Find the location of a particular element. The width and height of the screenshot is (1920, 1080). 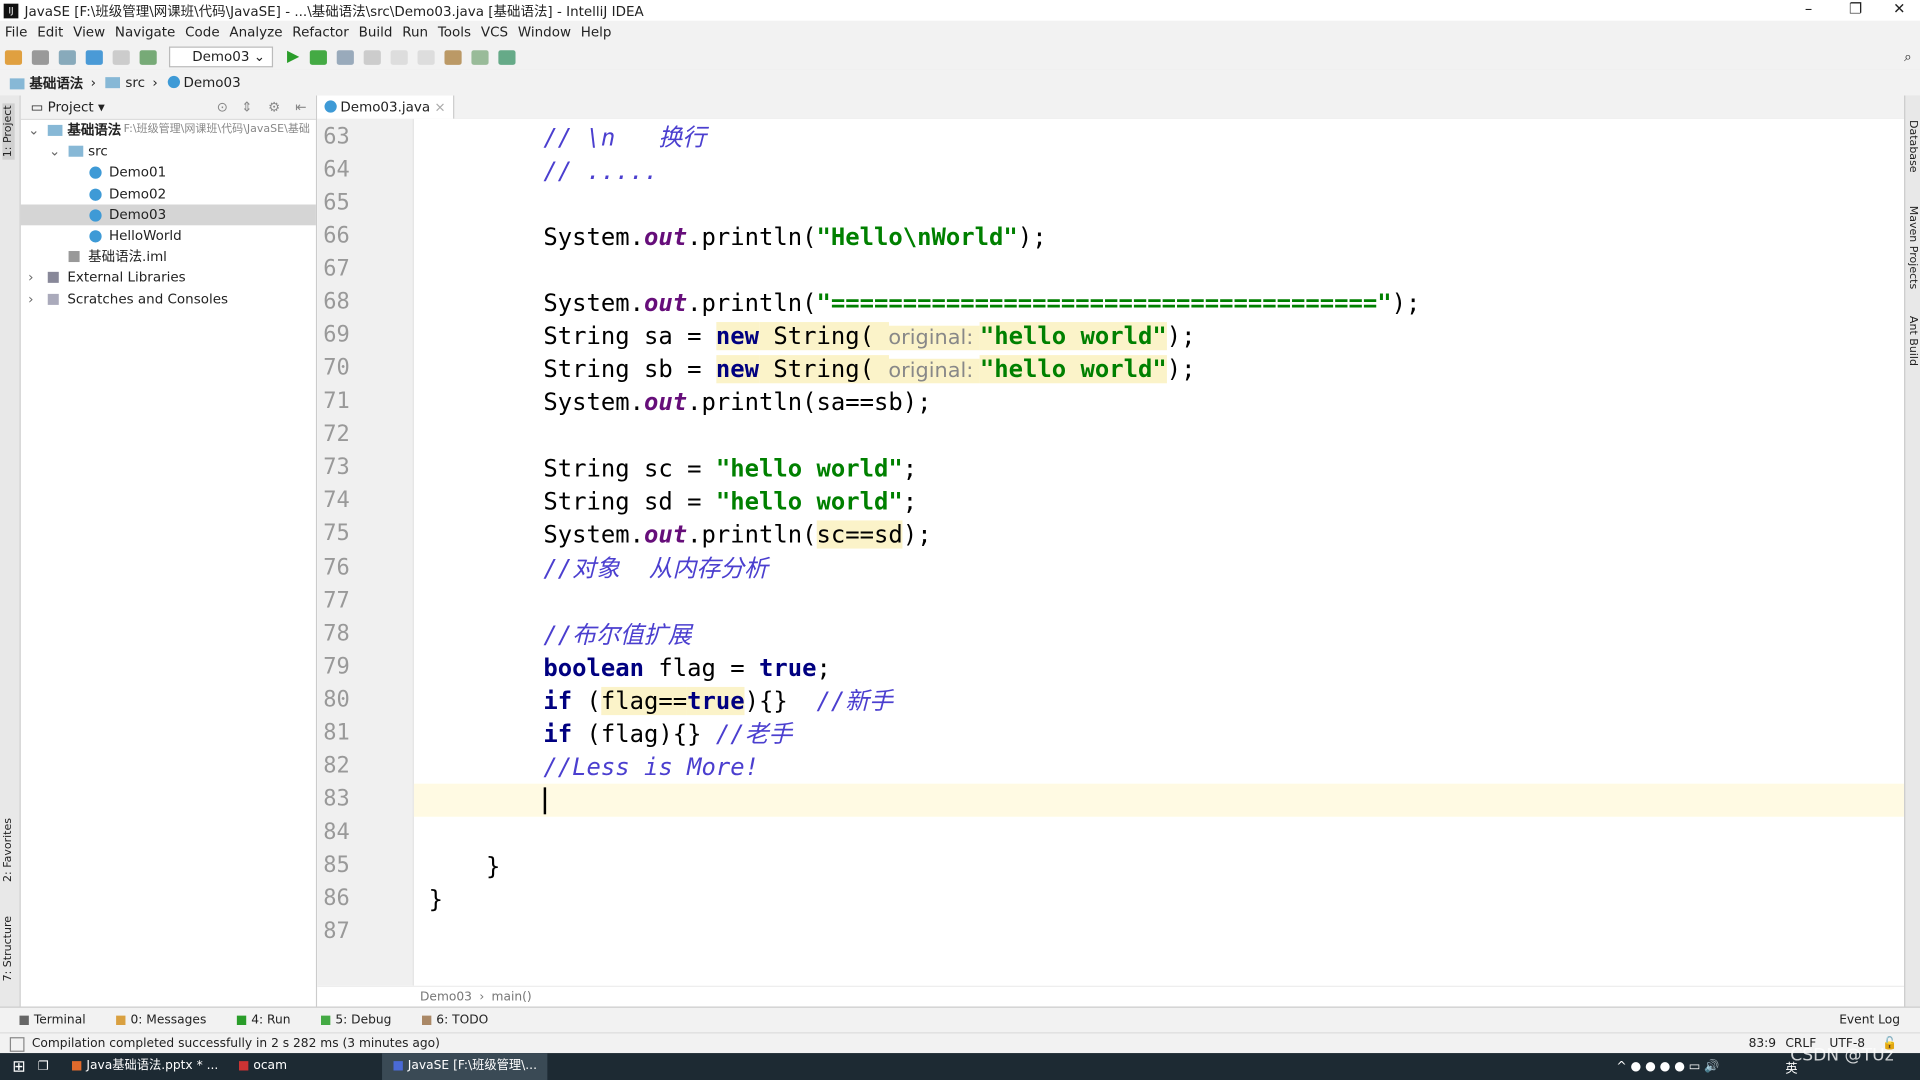

breadcrumb-class: Demo03 is located at coordinates (446, 997).